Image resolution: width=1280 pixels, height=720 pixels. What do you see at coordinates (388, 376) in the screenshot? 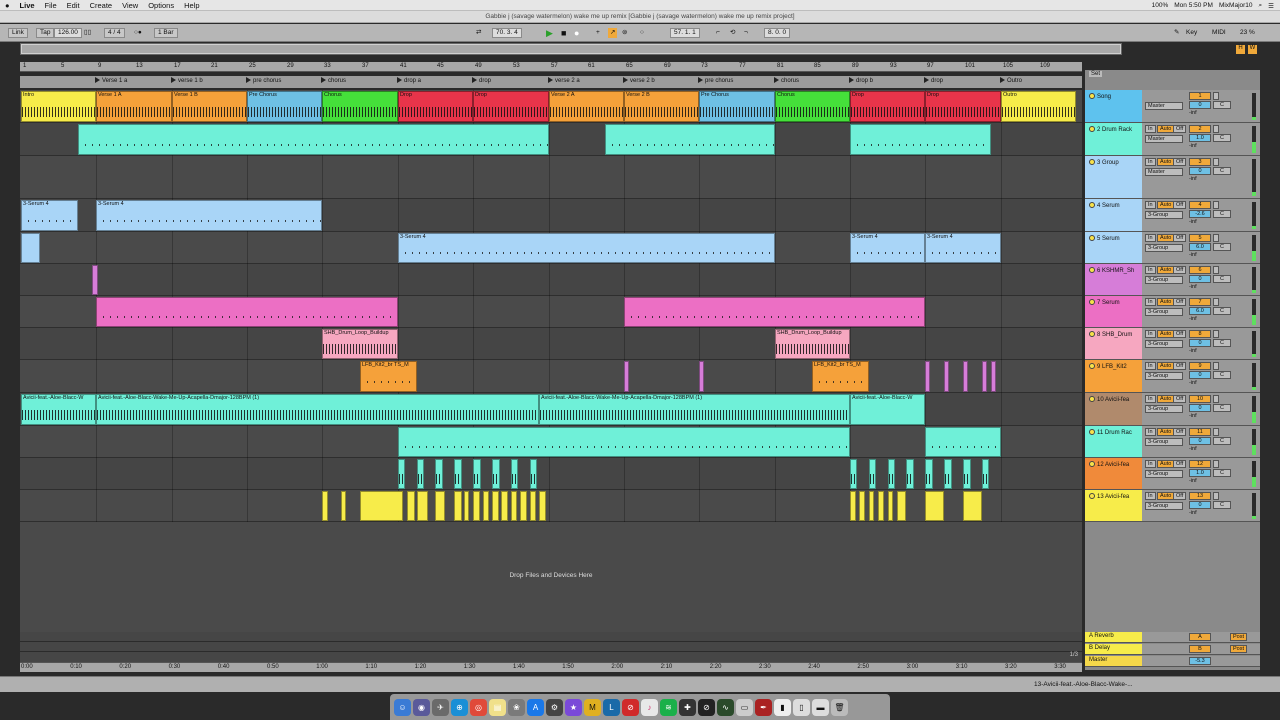
I see `clip: LFB_Kit2_br TS_M` at bounding box center [388, 376].